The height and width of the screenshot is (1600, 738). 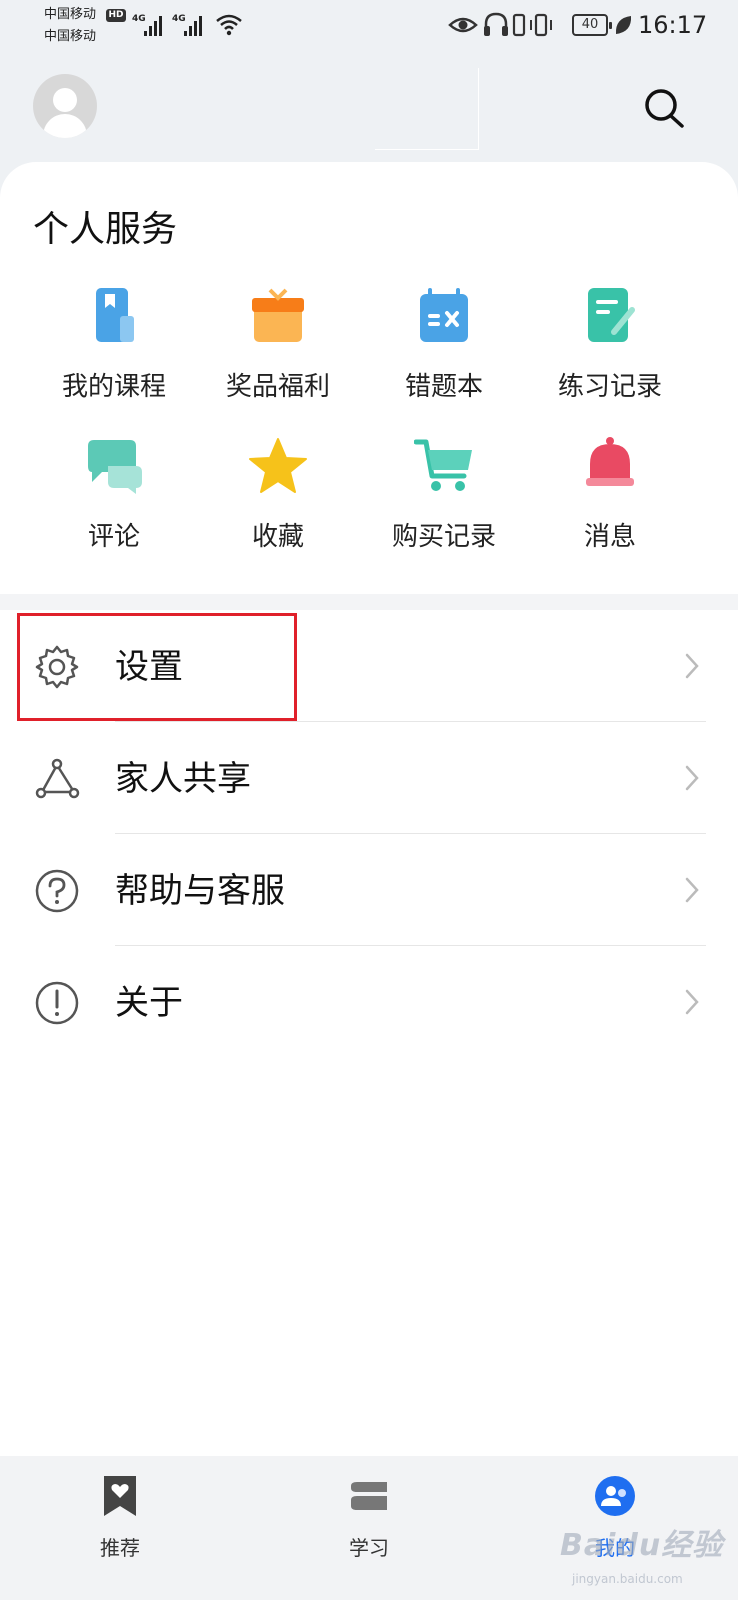 I want to click on service-purchase-records: 购买记录, so click(x=444, y=501).